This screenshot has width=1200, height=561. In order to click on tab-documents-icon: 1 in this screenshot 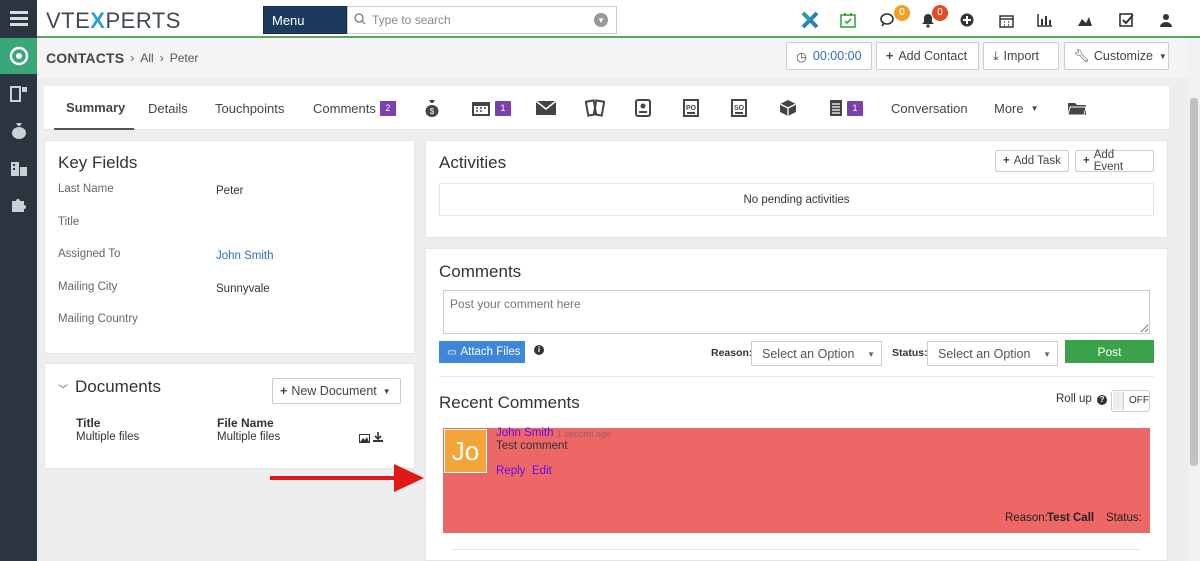, I will do `click(846, 108)`.